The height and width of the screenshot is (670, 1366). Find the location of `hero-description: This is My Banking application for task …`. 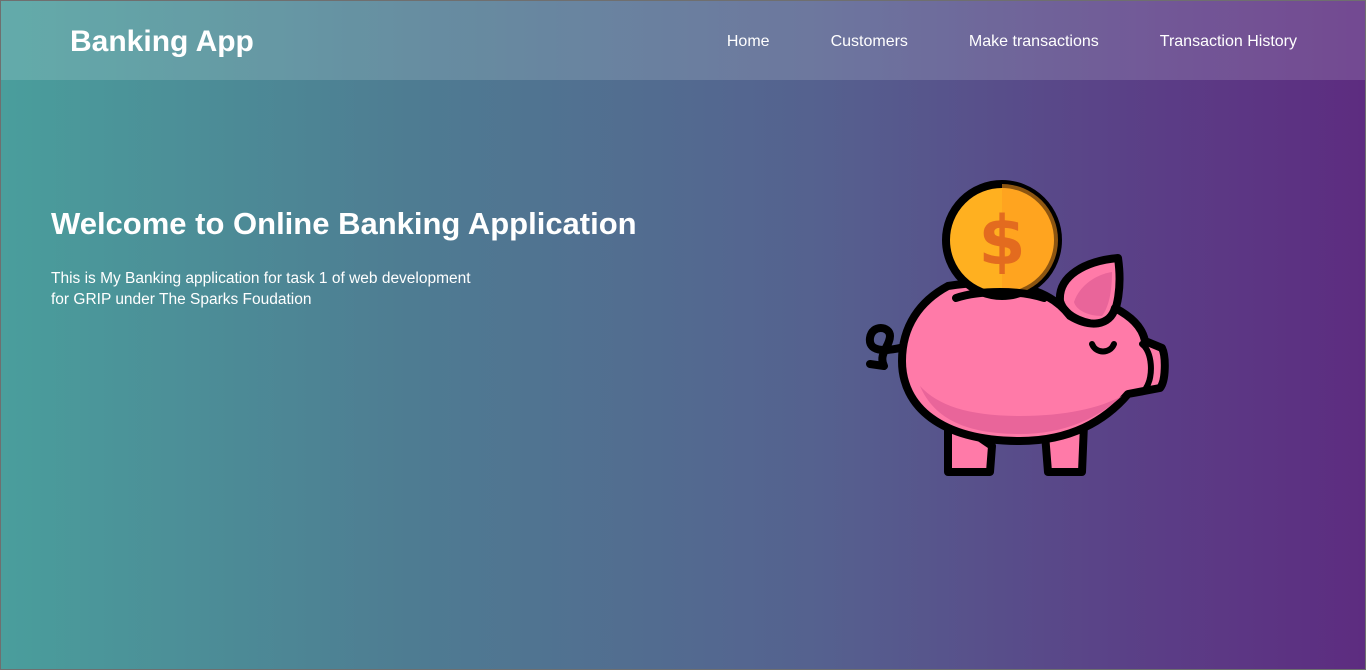

hero-description: This is My Banking application for task … is located at coordinates (276, 289).